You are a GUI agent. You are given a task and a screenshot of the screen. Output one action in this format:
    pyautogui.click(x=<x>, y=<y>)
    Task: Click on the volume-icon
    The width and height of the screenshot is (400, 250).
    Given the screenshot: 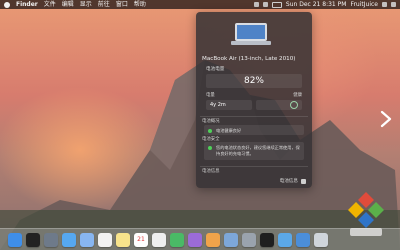 What is the action you would take?
    pyautogui.click(x=265, y=4)
    